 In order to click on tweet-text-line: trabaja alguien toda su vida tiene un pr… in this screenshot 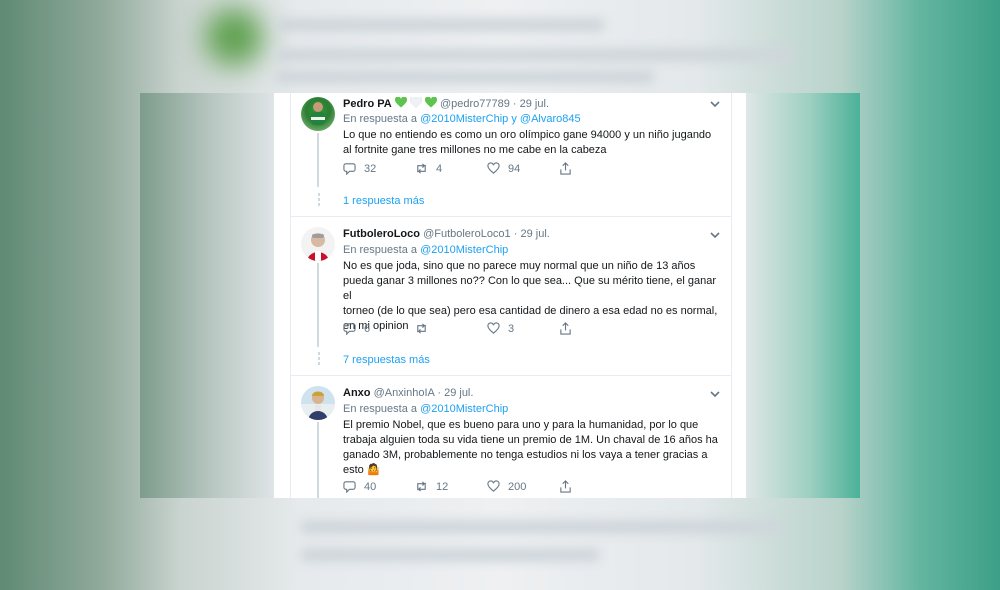, I will do `click(530, 440)`.